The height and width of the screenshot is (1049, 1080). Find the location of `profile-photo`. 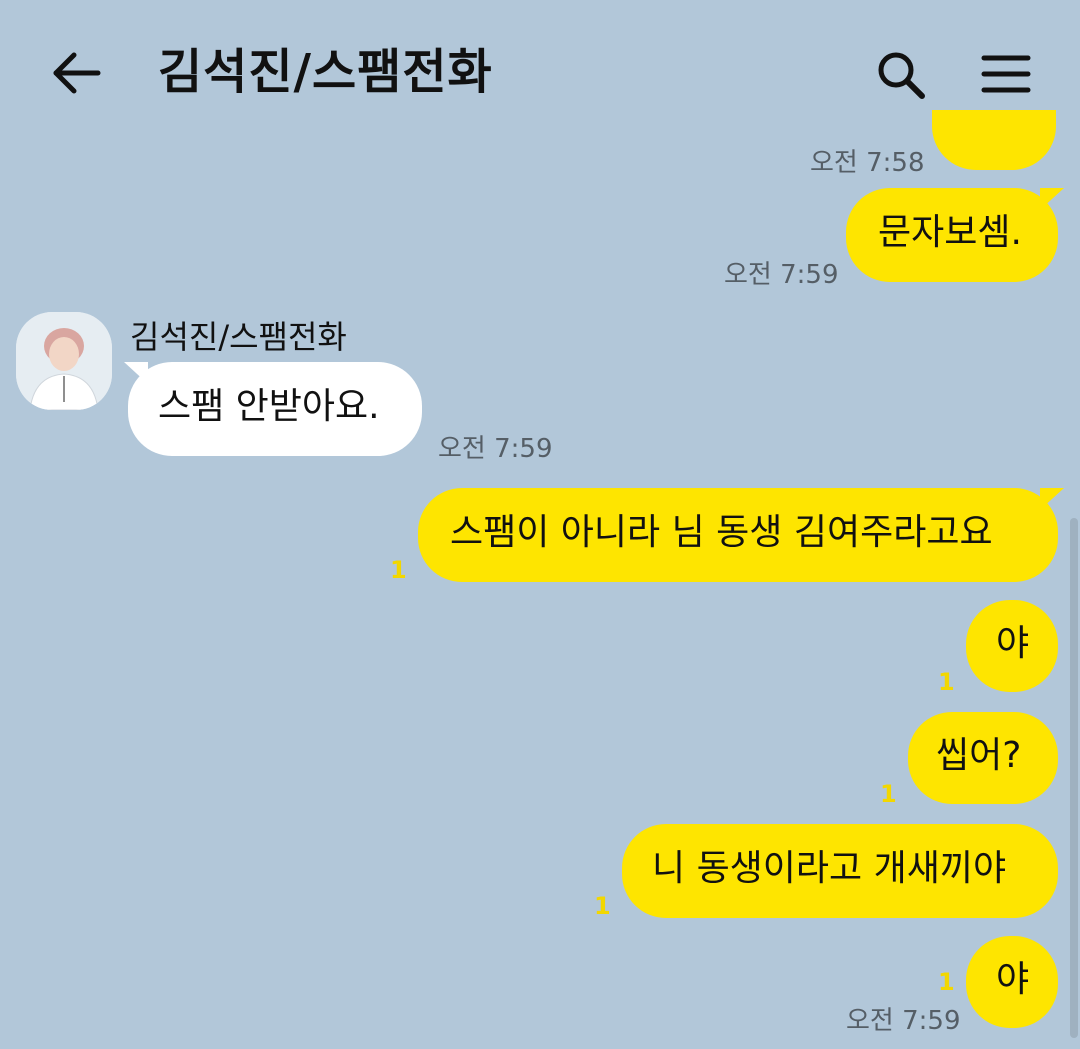

profile-photo is located at coordinates (64, 361).